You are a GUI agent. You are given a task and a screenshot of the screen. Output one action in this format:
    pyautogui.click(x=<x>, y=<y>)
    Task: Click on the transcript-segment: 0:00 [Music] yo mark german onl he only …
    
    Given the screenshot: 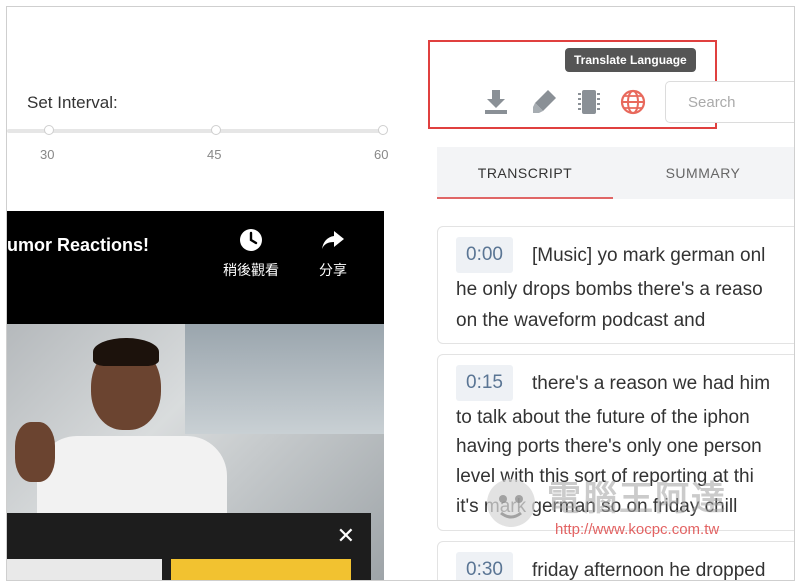 What is the action you would take?
    pyautogui.click(x=615, y=285)
    